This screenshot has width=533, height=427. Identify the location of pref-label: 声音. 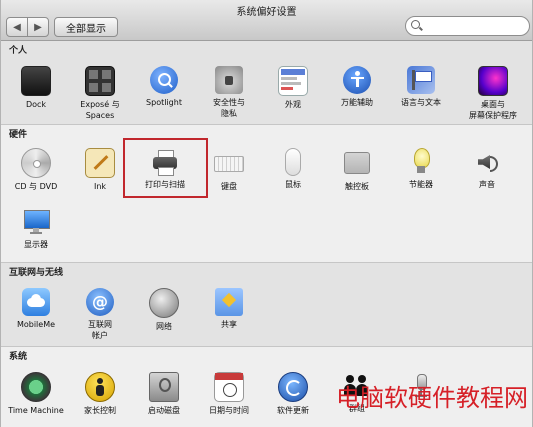
(487, 184).